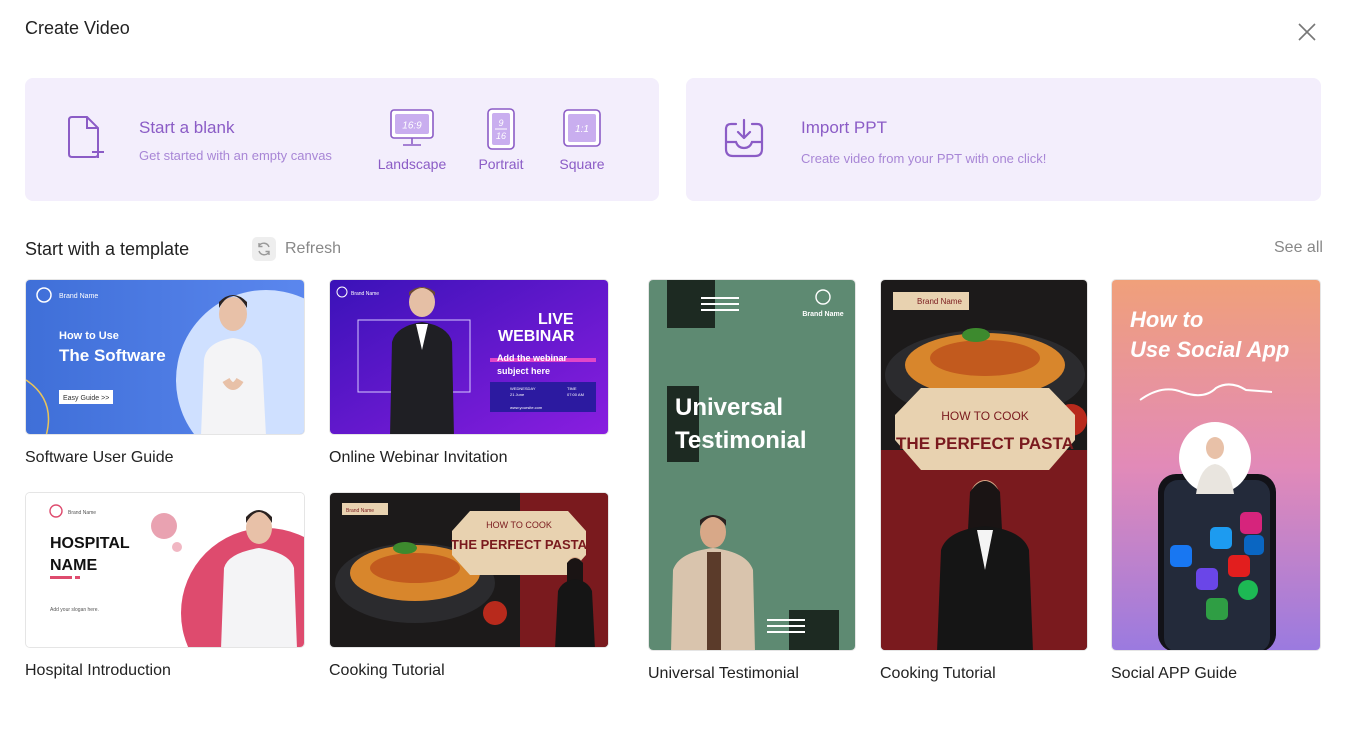 Image resolution: width=1347 pixels, height=737 pixels. I want to click on svg-text: subject here, so click(523, 371).